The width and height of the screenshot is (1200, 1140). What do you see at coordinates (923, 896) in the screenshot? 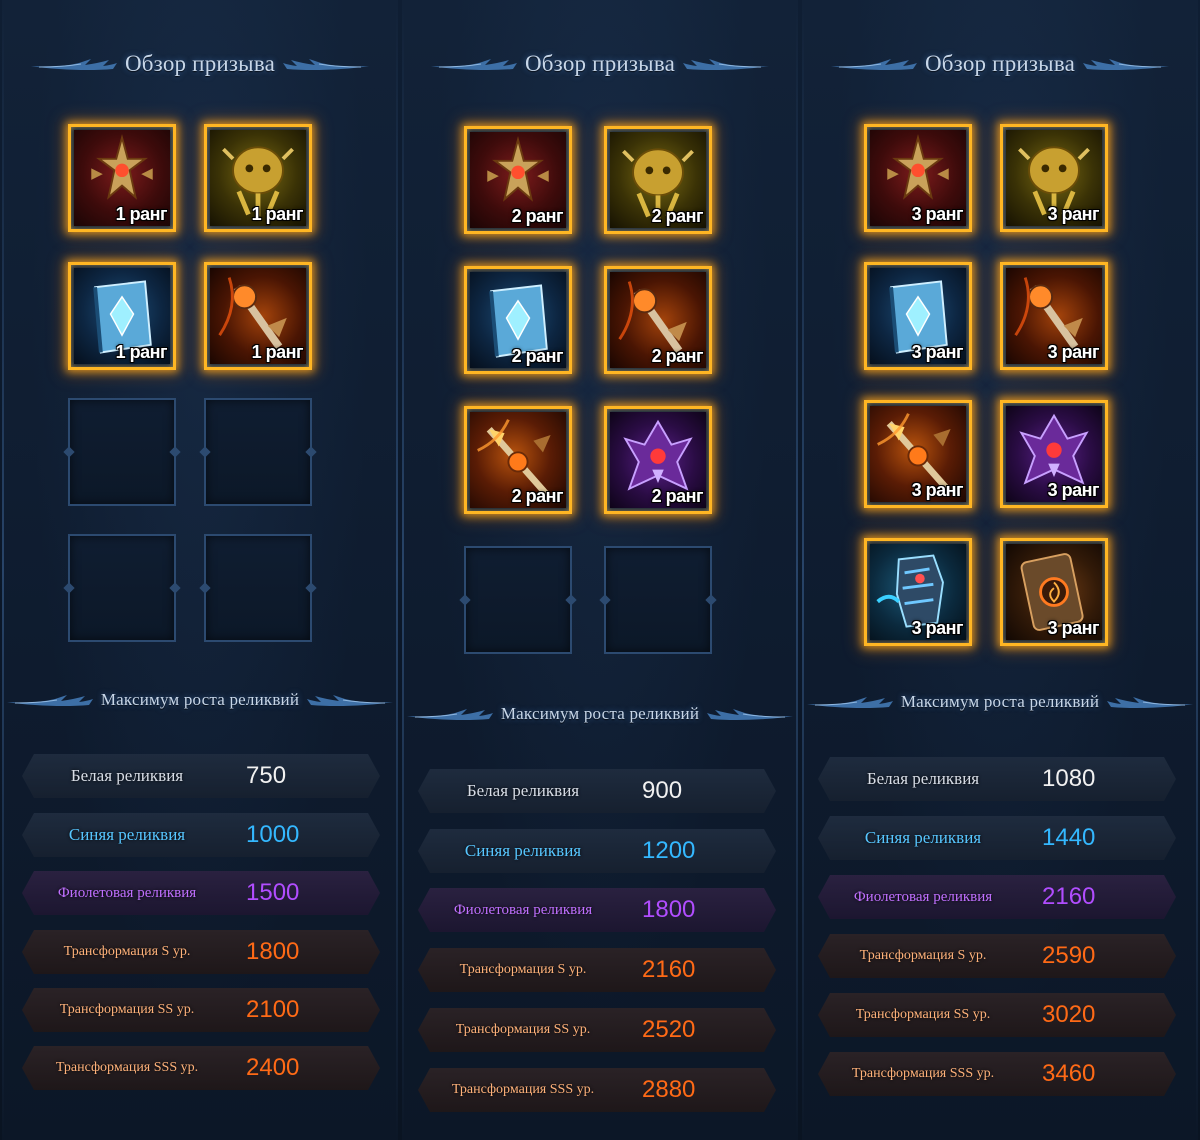
I see `stat-label: Фиолетовая реликвия` at bounding box center [923, 896].